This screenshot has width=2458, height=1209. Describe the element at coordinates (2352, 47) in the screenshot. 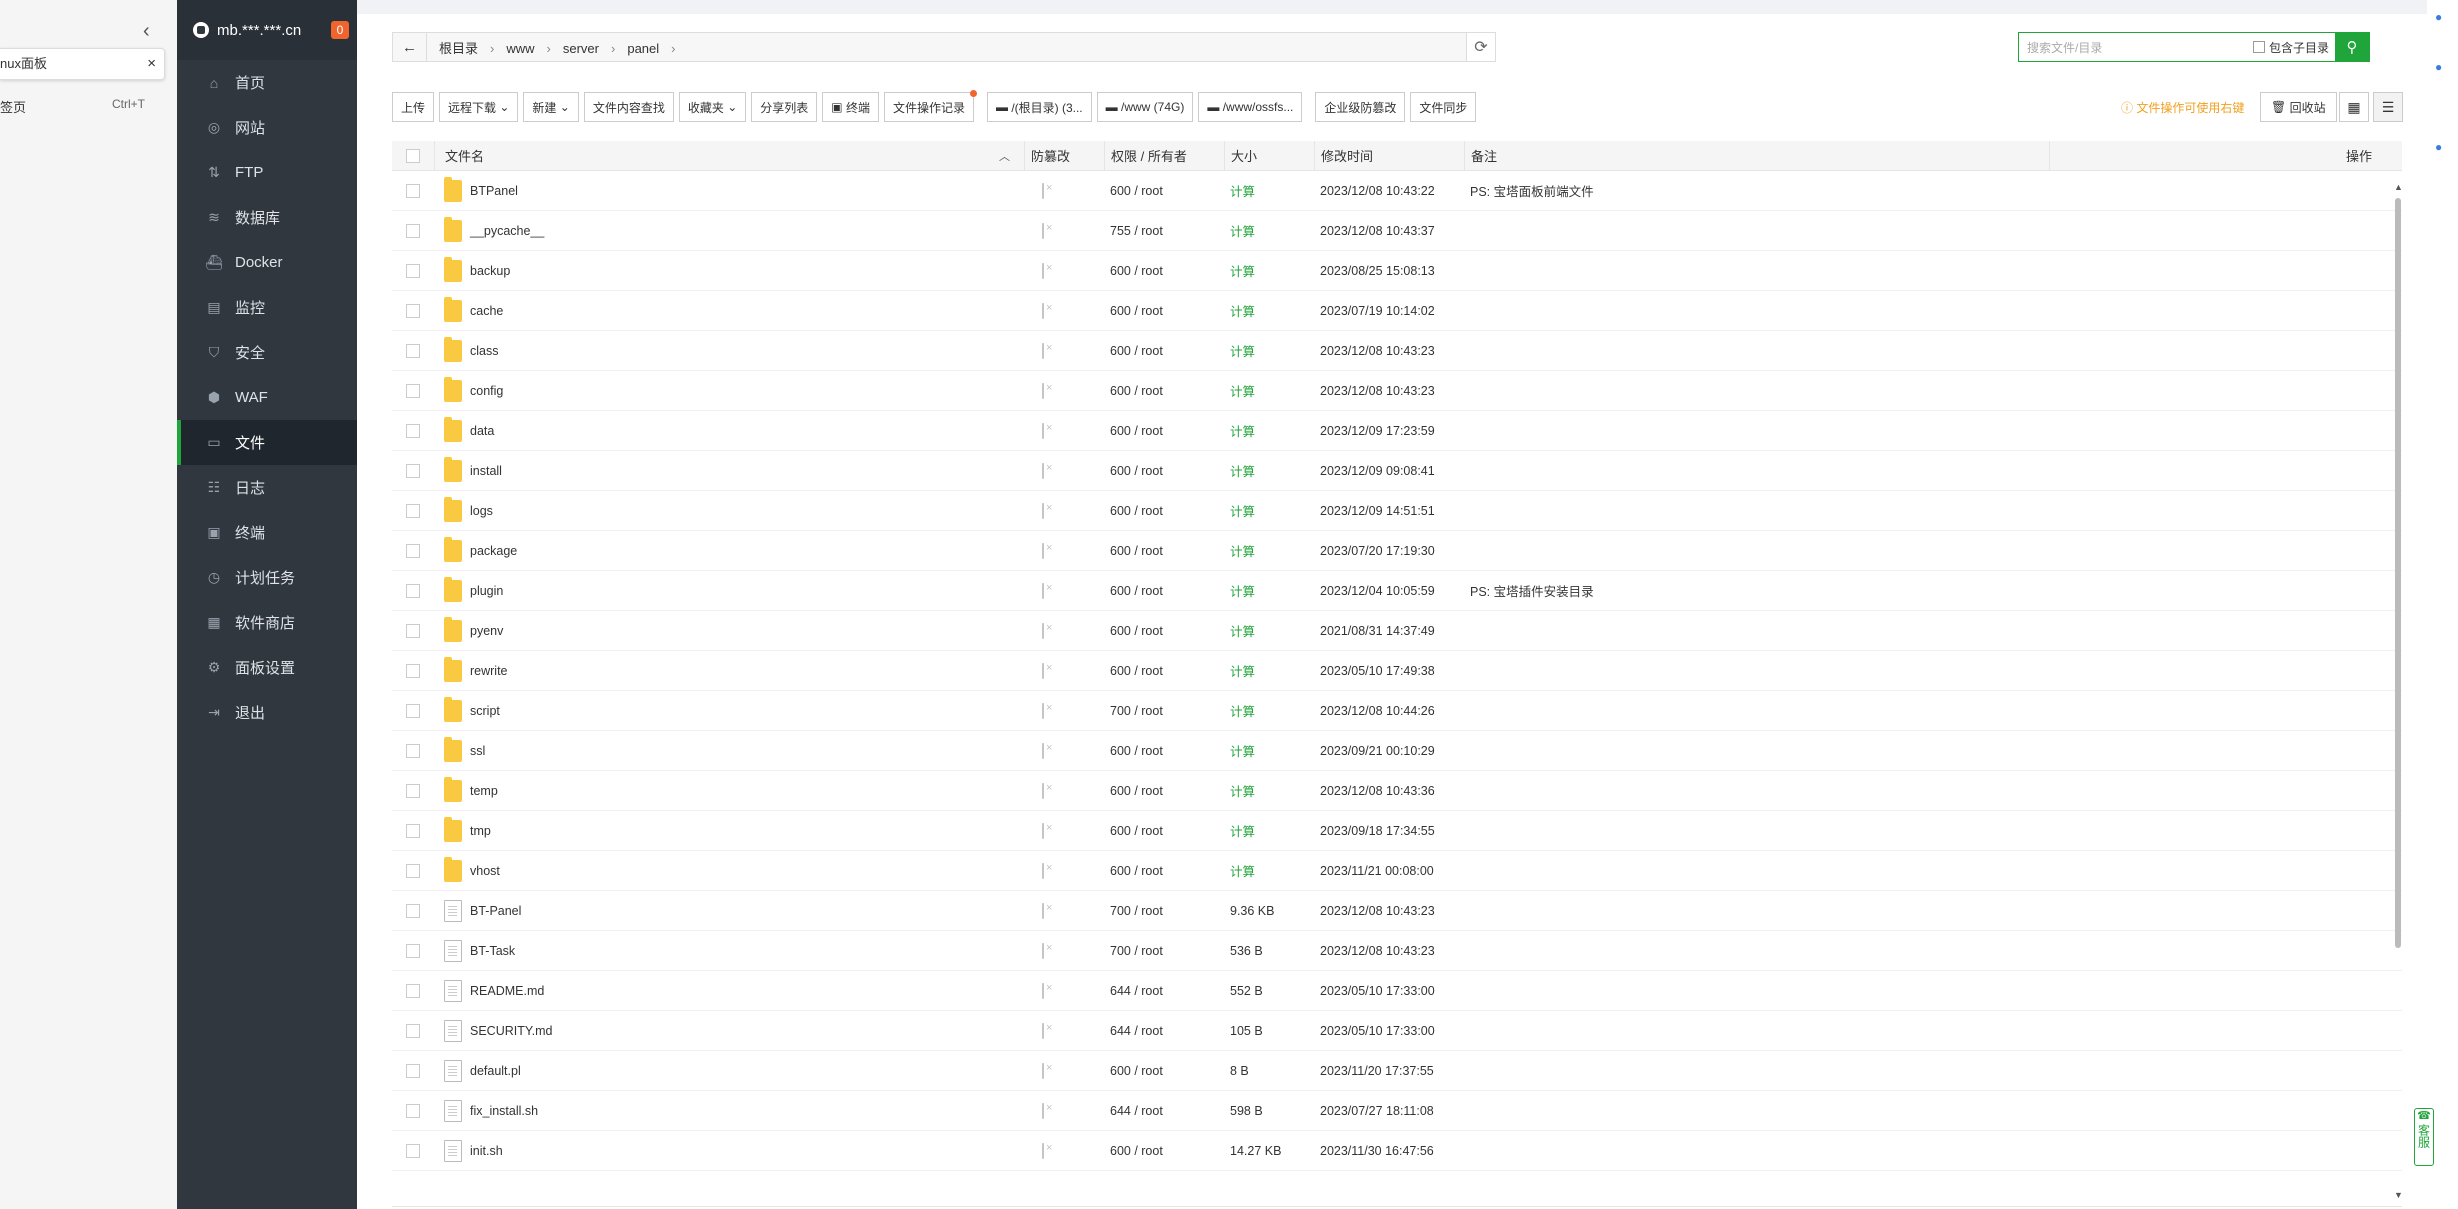

I see `search-icon: ⚲` at that location.